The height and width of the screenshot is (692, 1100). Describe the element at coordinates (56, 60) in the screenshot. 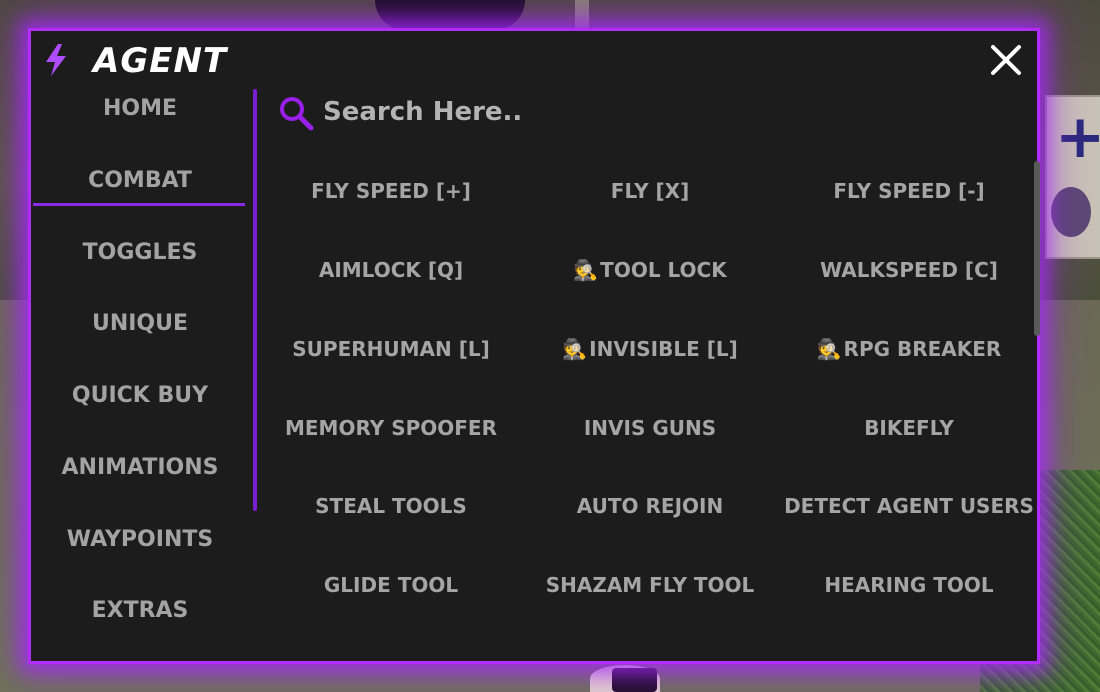

I see `lightning-bolt-icon` at that location.